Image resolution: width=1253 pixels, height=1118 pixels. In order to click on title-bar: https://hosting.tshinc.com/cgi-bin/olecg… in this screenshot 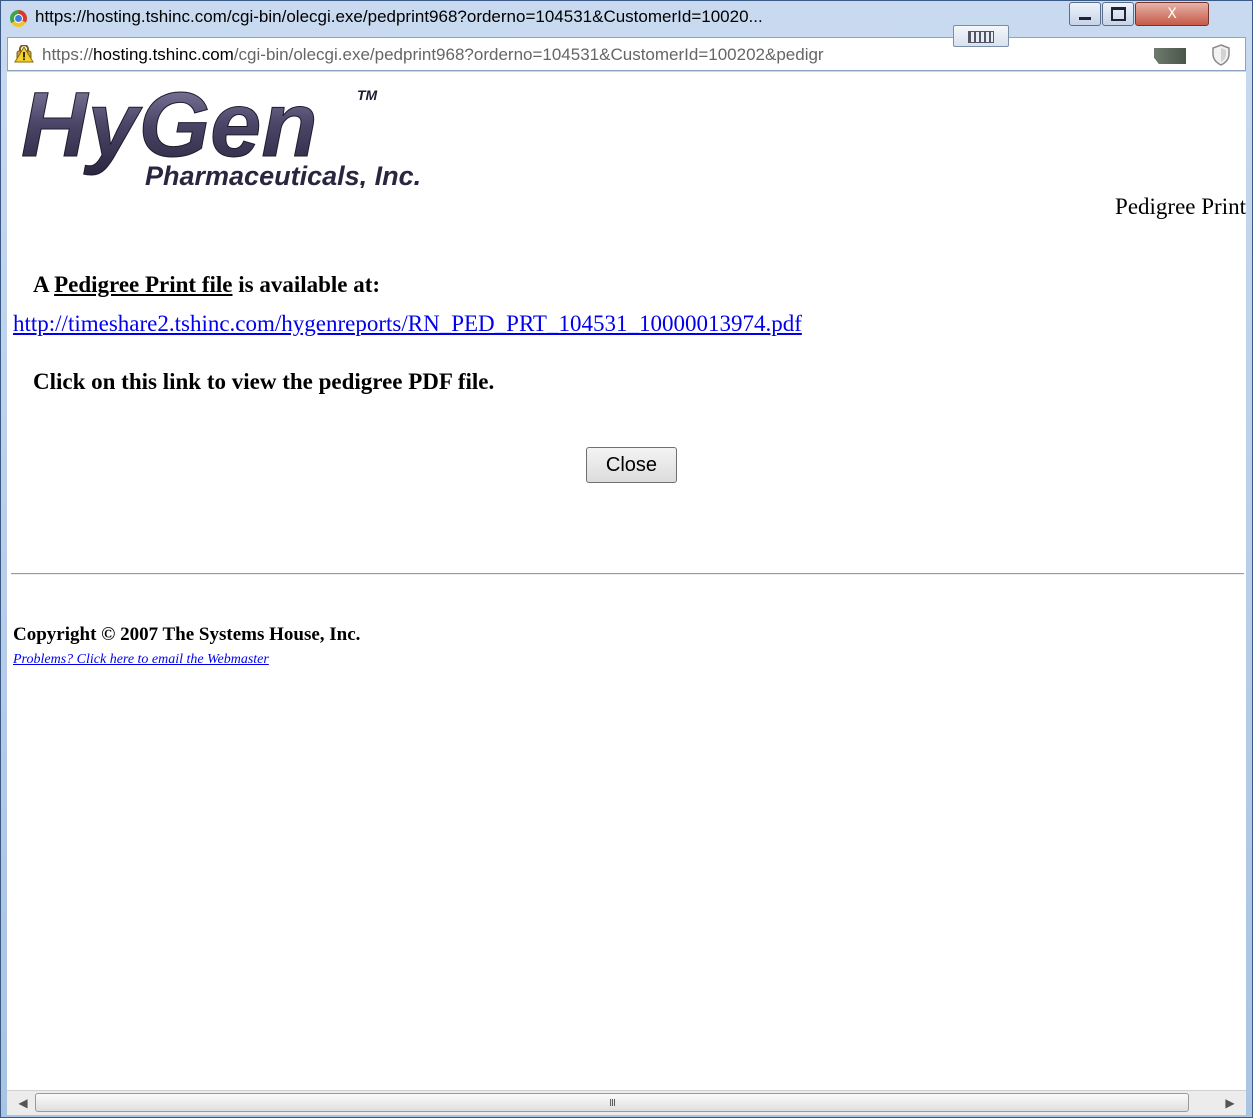, I will do `click(626, 24)`.